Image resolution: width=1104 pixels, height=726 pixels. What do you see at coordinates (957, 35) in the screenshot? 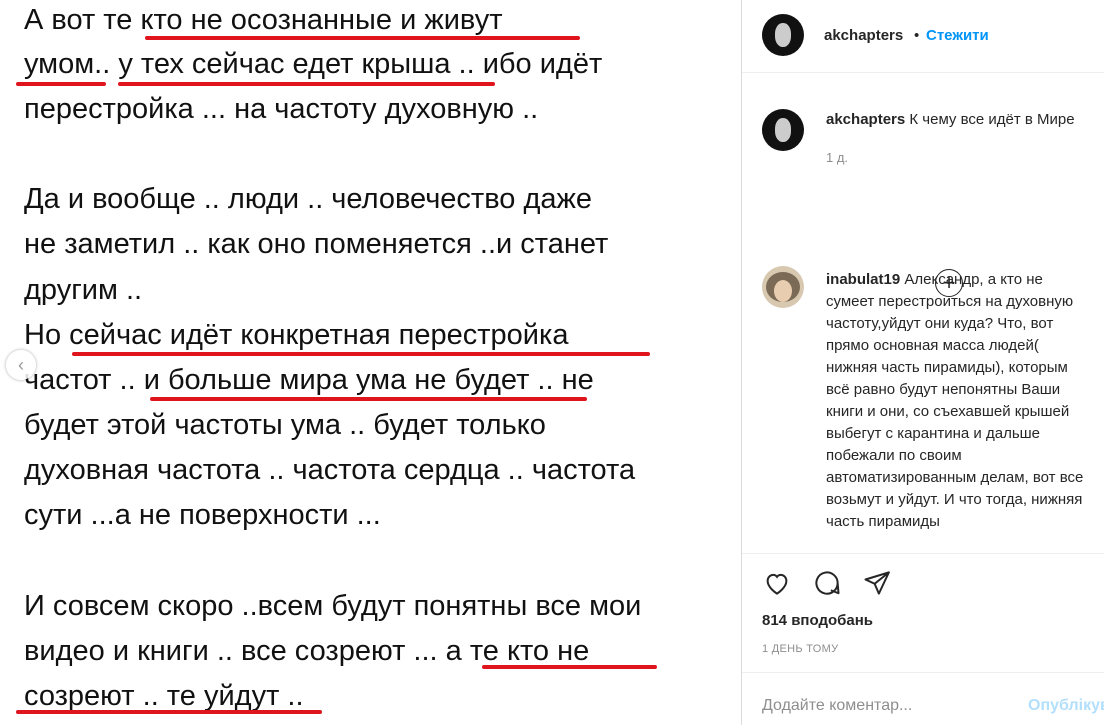
I see `follow-button: Стежити` at bounding box center [957, 35].